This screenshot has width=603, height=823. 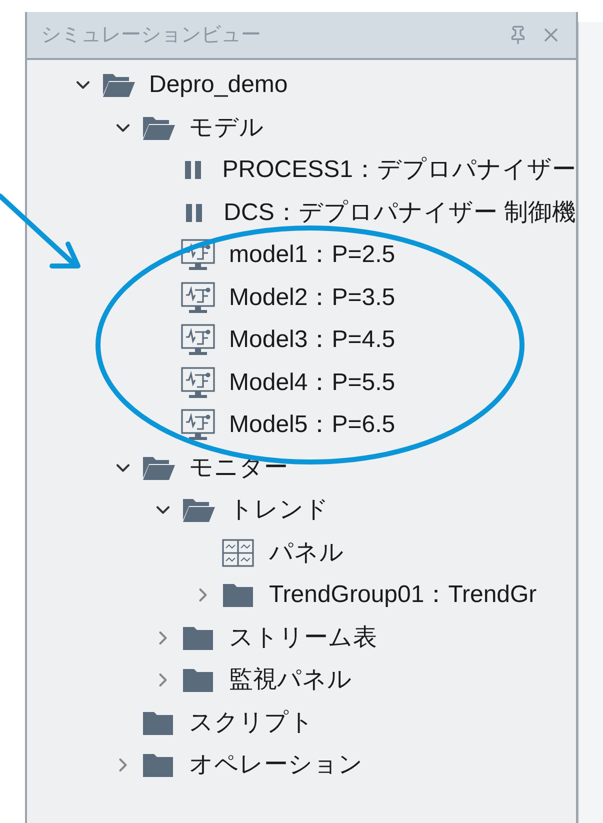 I want to click on tree-item-label: Model5：P=6.5, so click(x=312, y=425).